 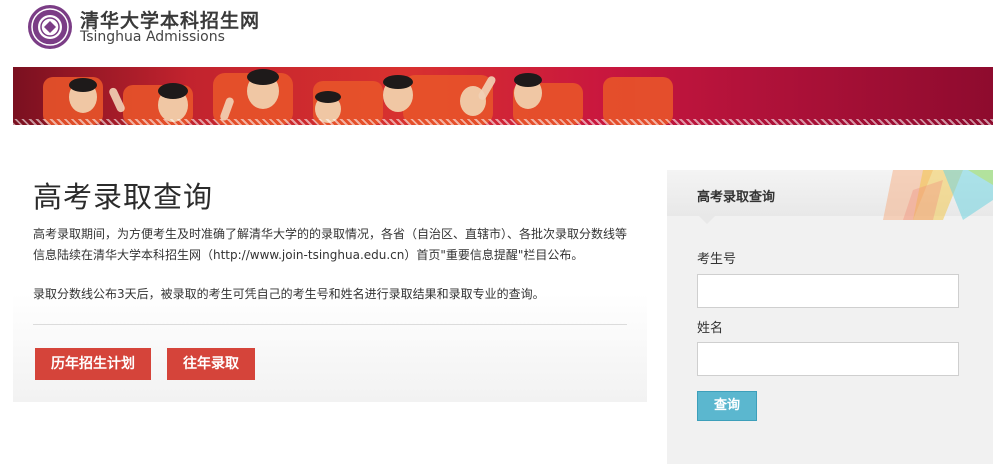 What do you see at coordinates (727, 406) in the screenshot?
I see `query-button: 查询` at bounding box center [727, 406].